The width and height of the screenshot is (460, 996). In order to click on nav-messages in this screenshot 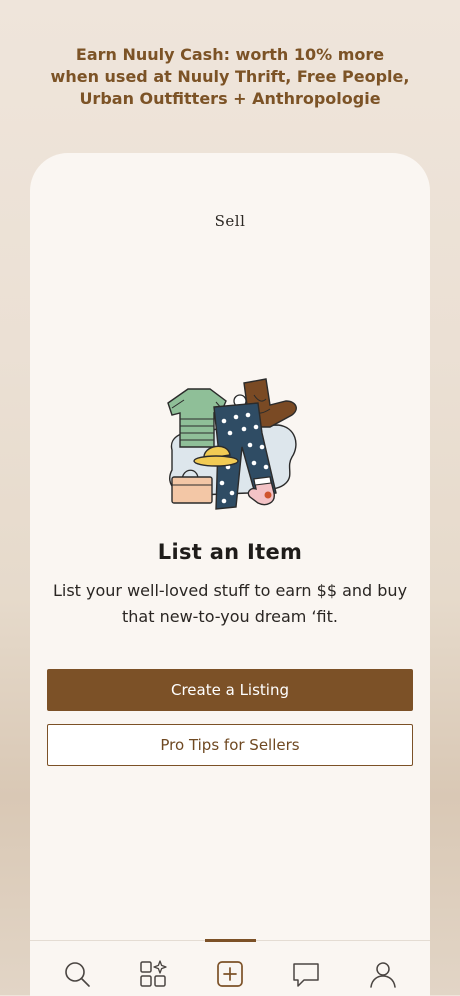, I will do `click(306, 974)`.